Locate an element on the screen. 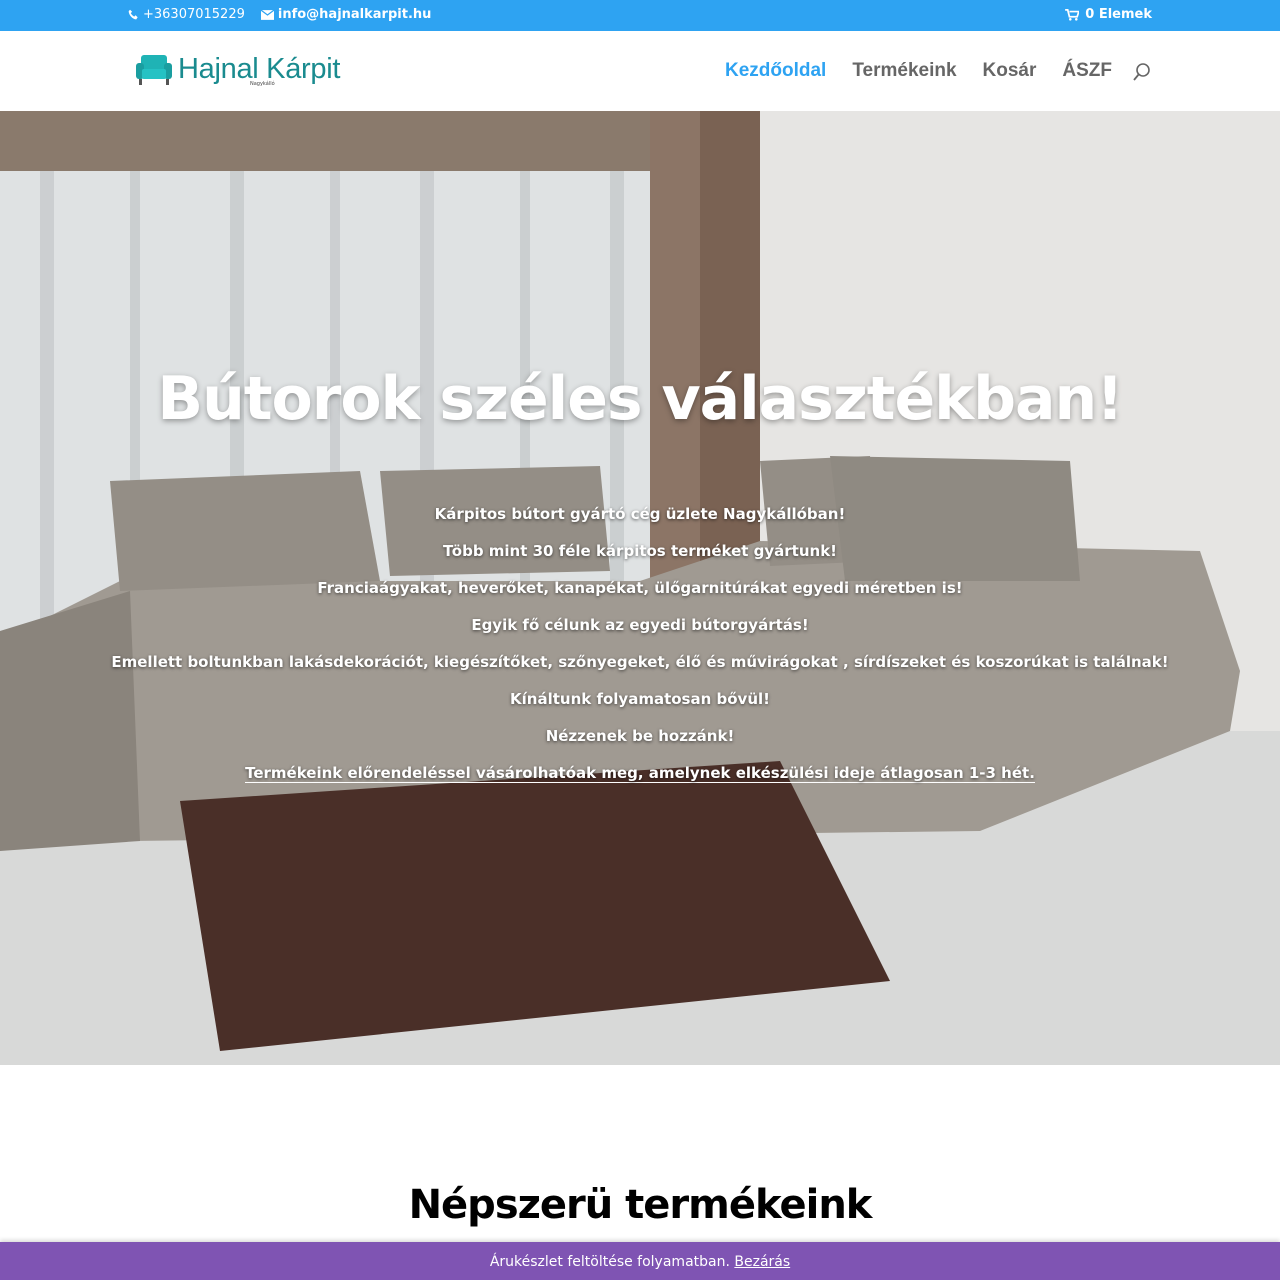 This screenshot has height=1280, width=1280. cart-link: 0 Elemek is located at coordinates (1108, 14).